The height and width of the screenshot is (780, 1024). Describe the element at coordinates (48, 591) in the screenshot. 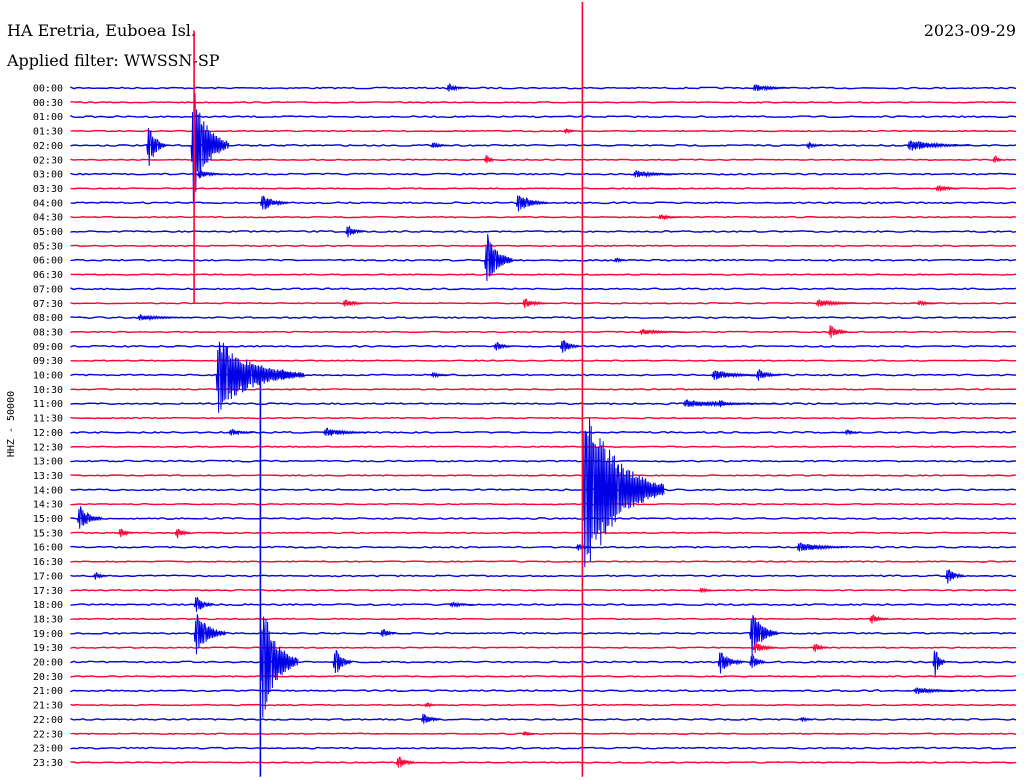

I see `row-tick-label: 17:30` at that location.